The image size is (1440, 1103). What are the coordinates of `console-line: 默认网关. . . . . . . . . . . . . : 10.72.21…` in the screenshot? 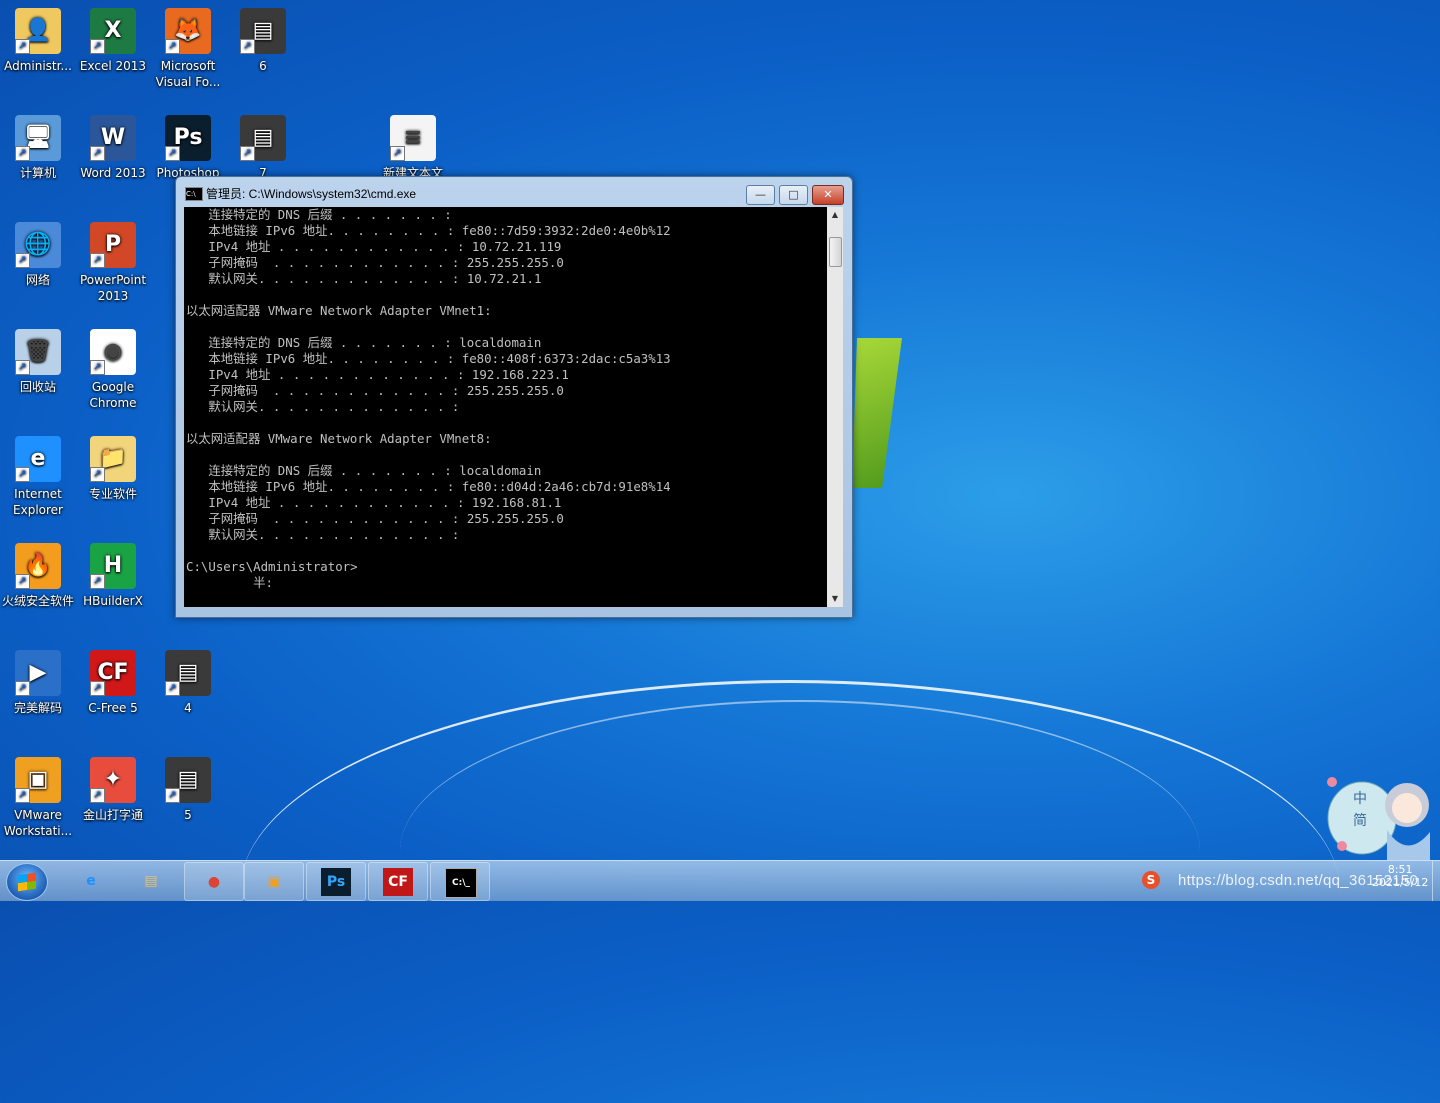 It's located at (364, 278).